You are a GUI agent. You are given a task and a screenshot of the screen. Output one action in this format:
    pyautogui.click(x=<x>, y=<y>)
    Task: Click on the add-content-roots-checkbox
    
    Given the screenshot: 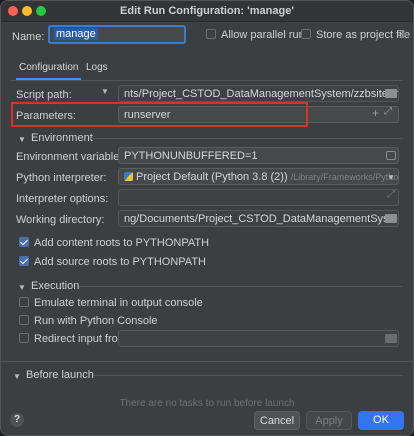 What is the action you would take?
    pyautogui.click(x=24, y=242)
    